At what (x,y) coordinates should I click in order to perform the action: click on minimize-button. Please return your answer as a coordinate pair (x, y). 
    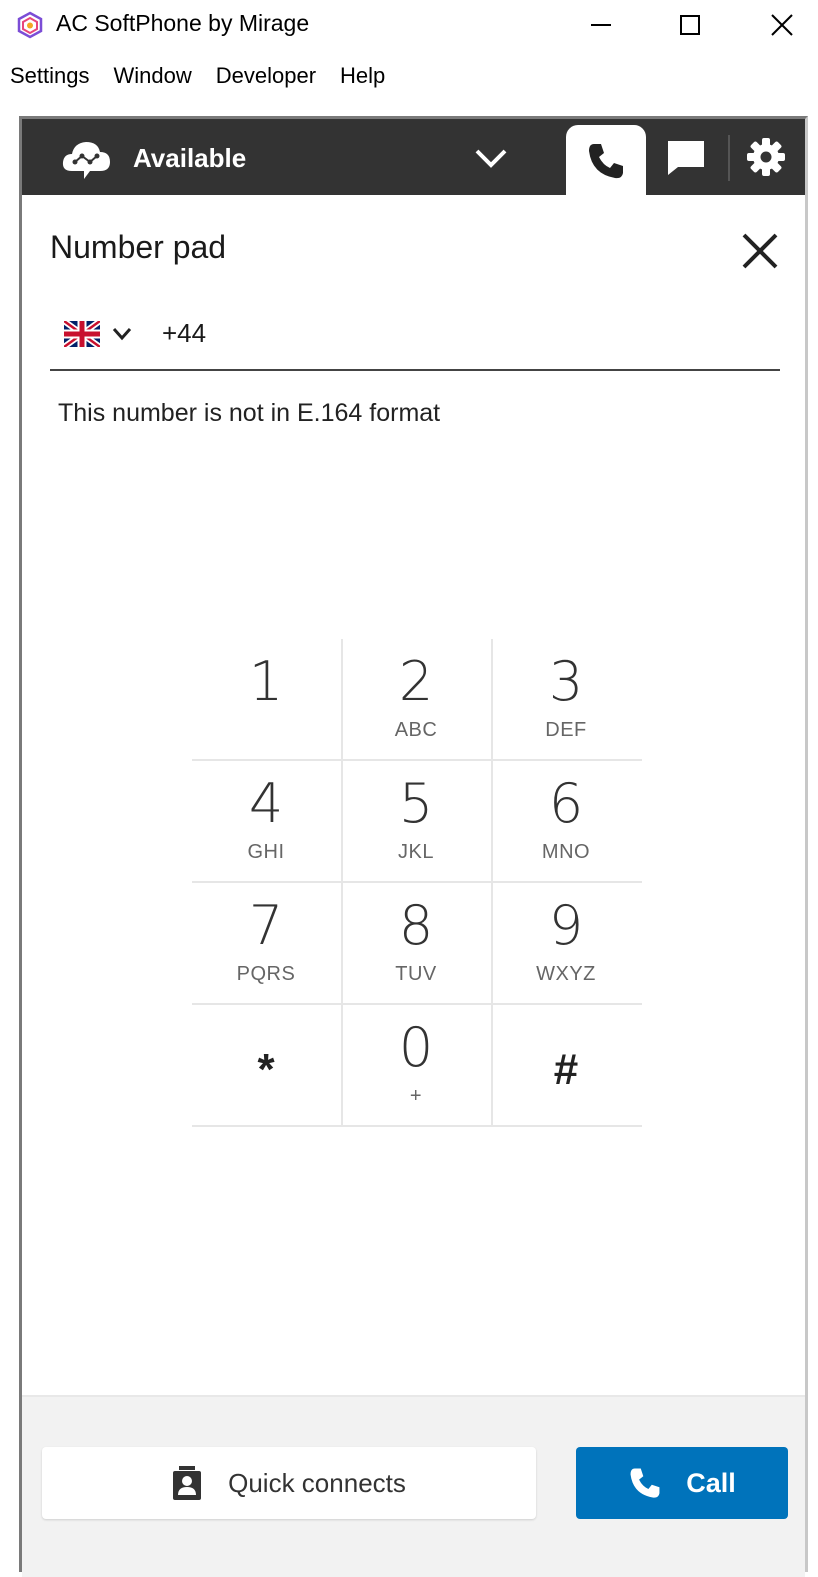
    Looking at the image, I should click on (601, 25).